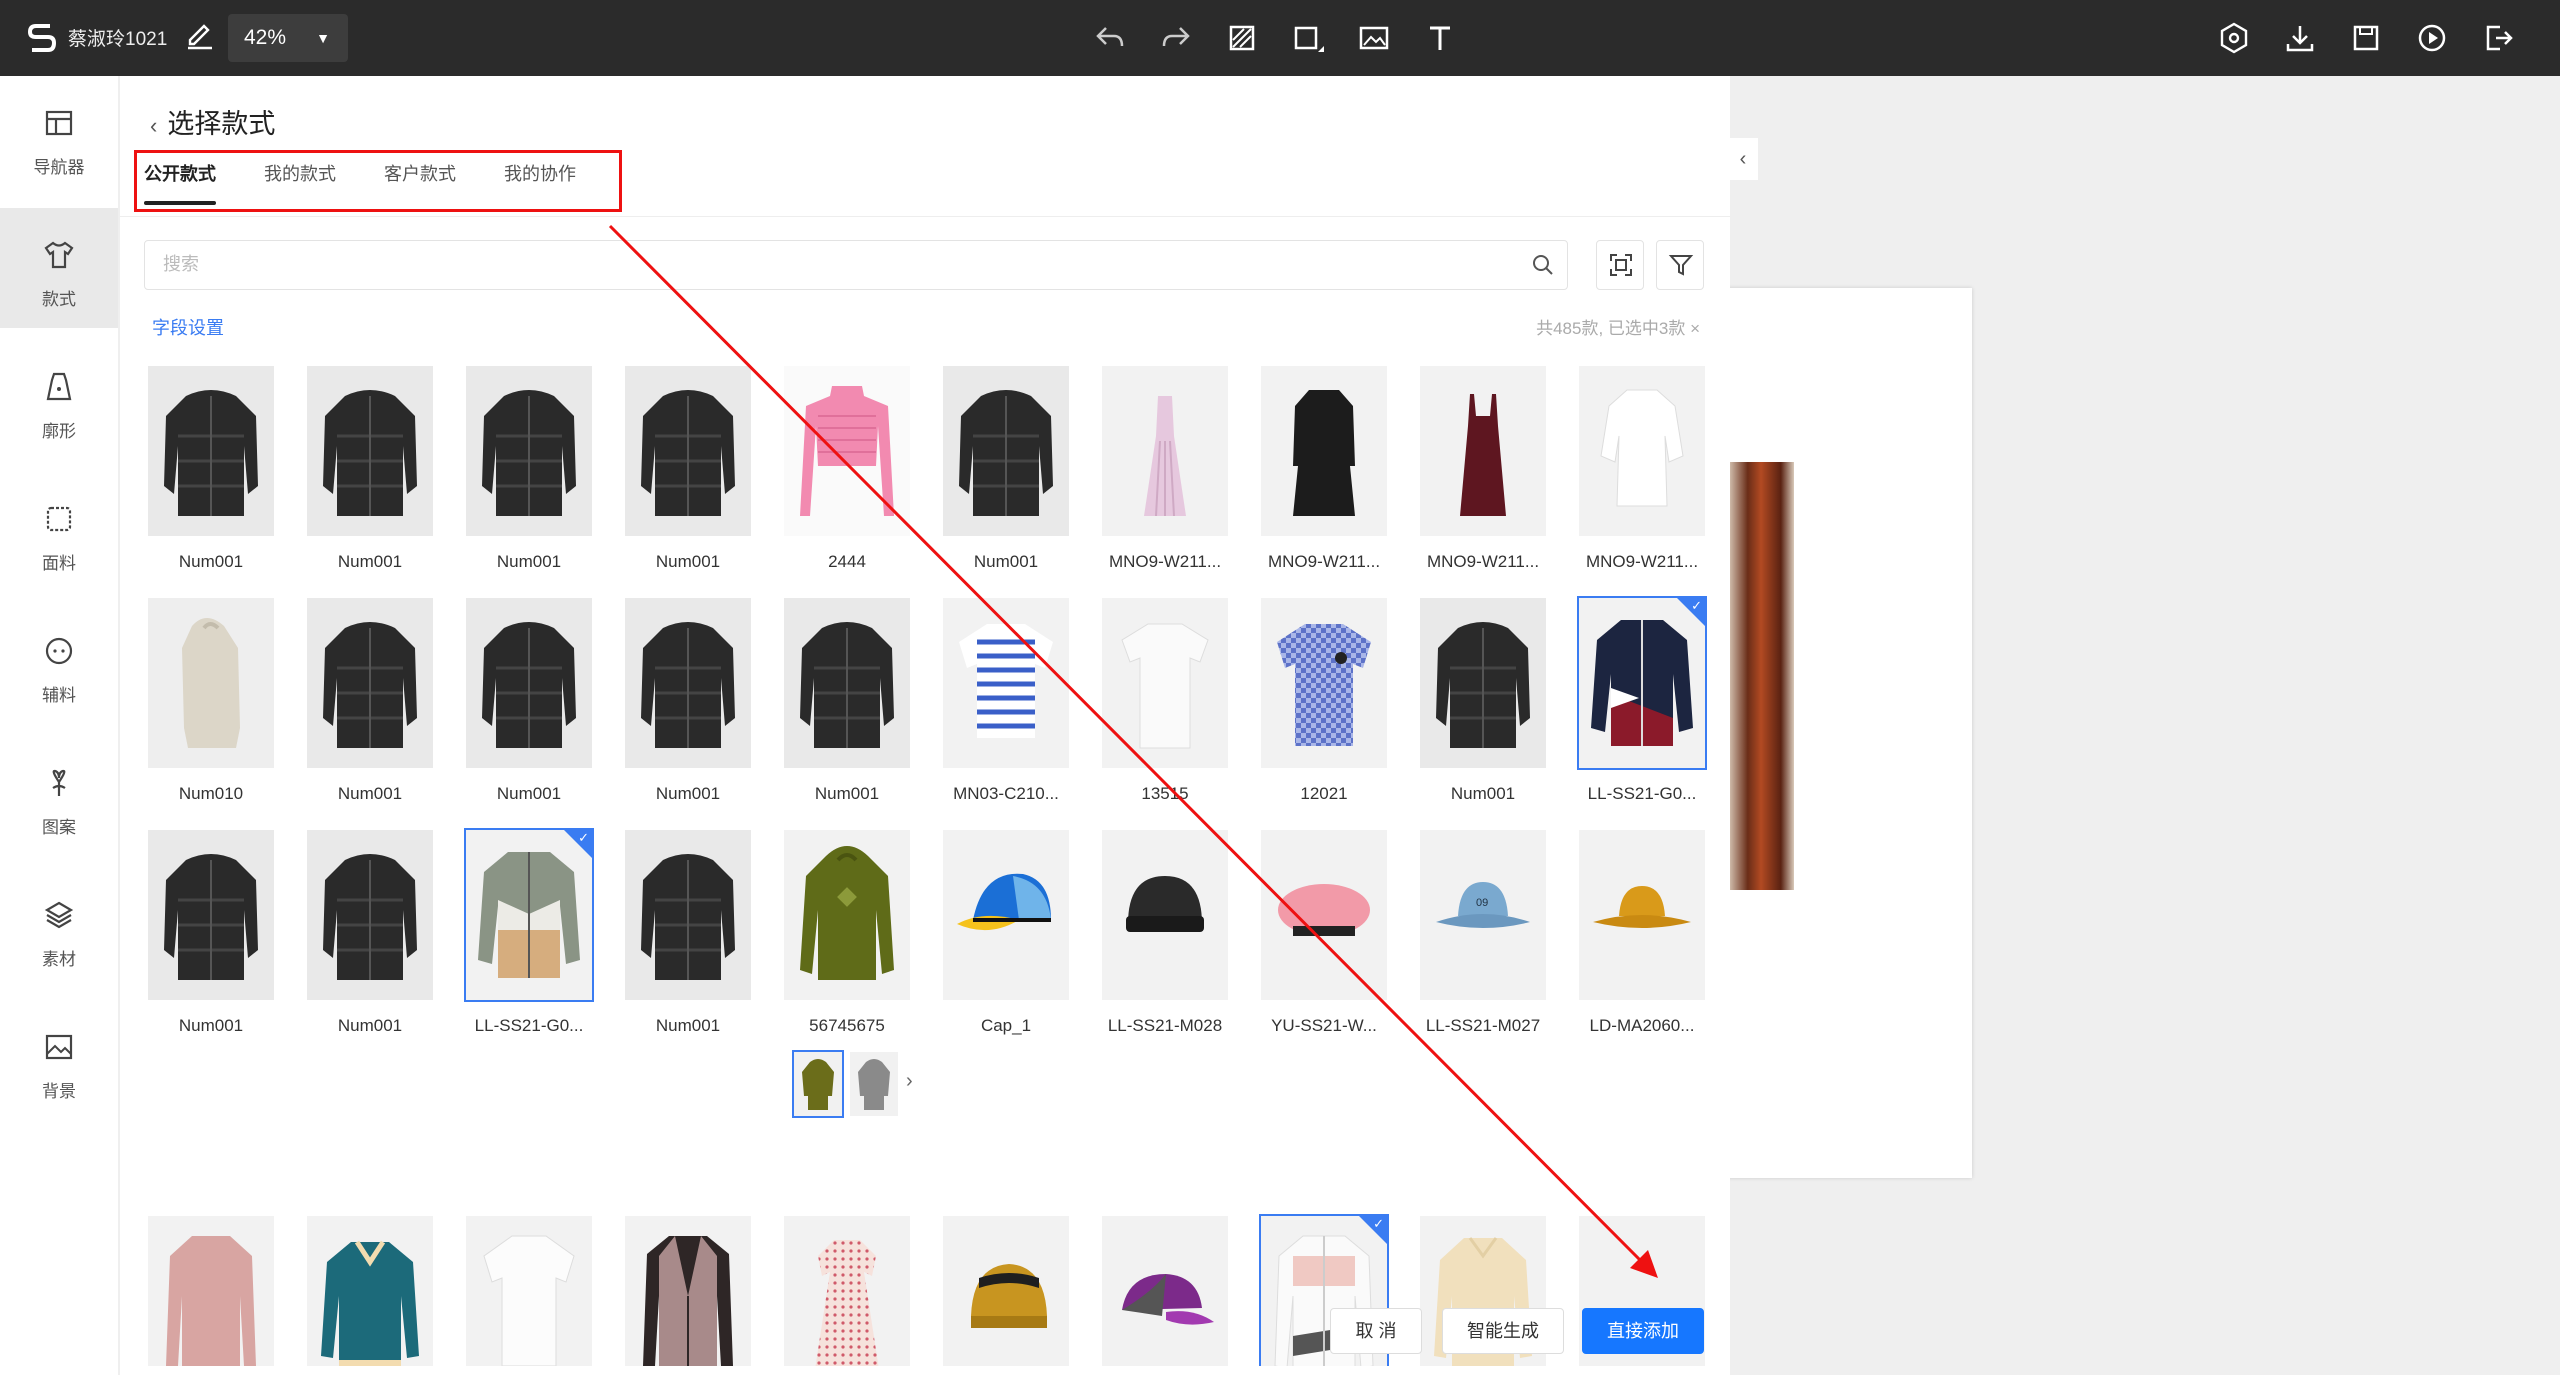 The image size is (2560, 1375). I want to click on scan-button, so click(1620, 265).